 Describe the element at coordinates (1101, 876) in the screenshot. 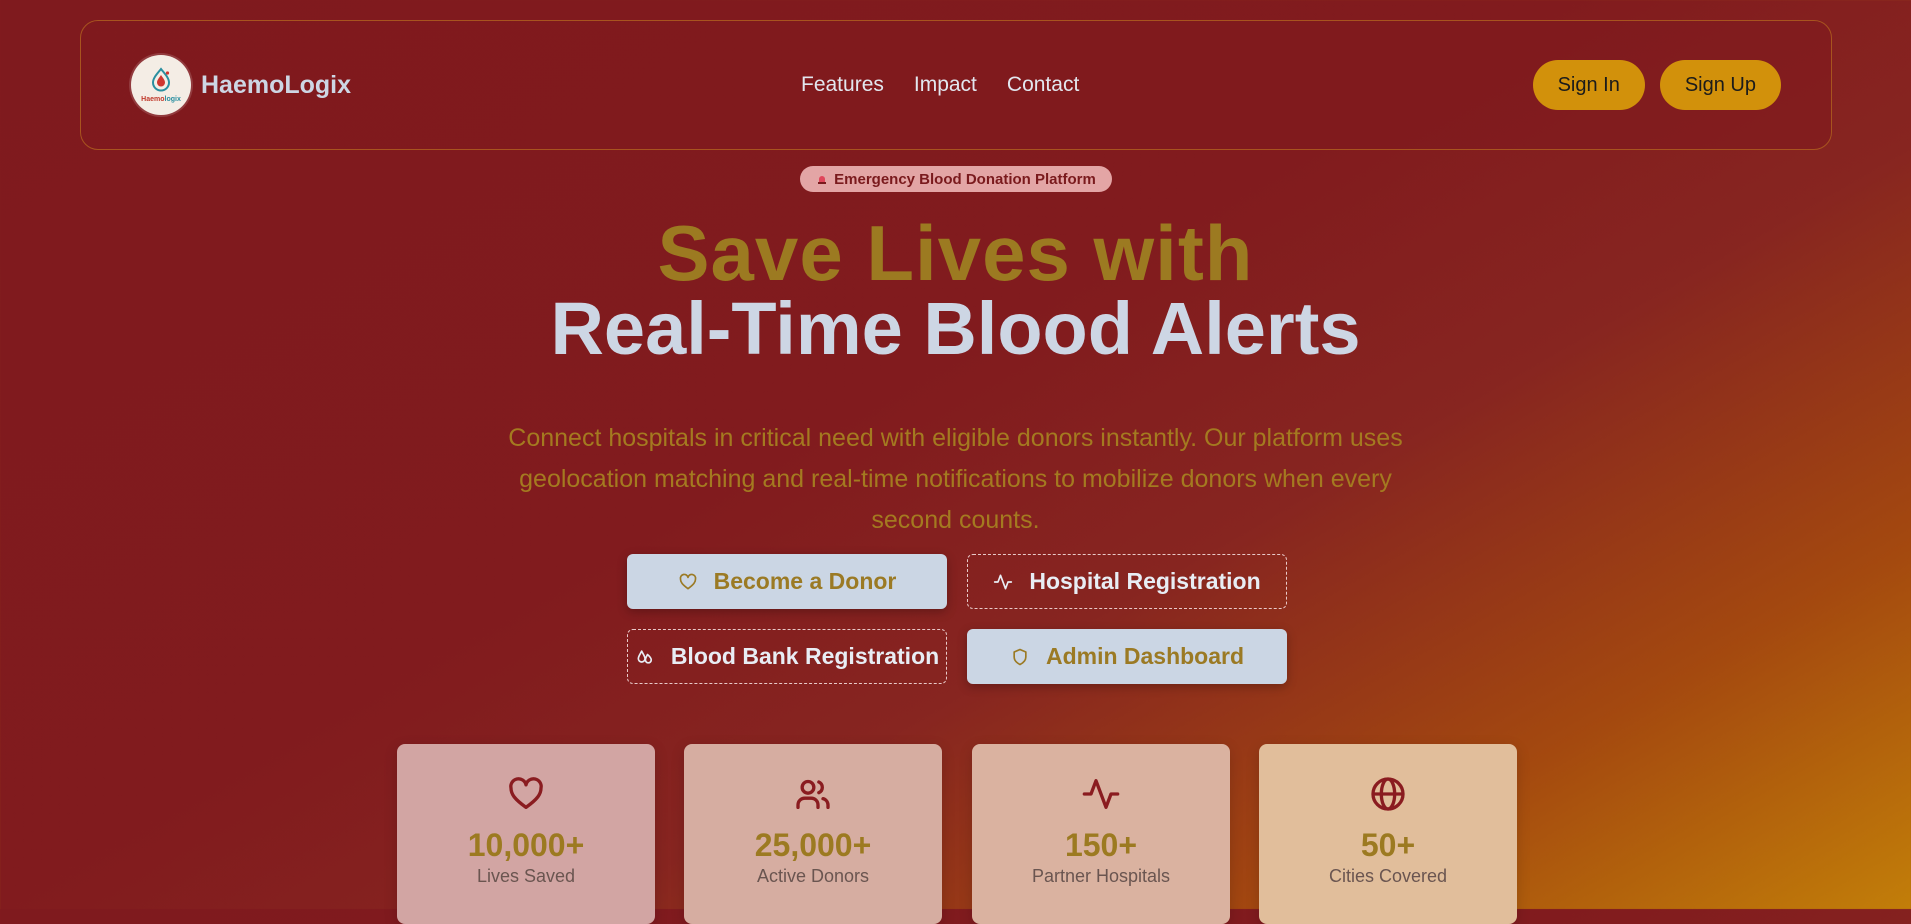

I see `stat-label: Partner Hospitals` at that location.